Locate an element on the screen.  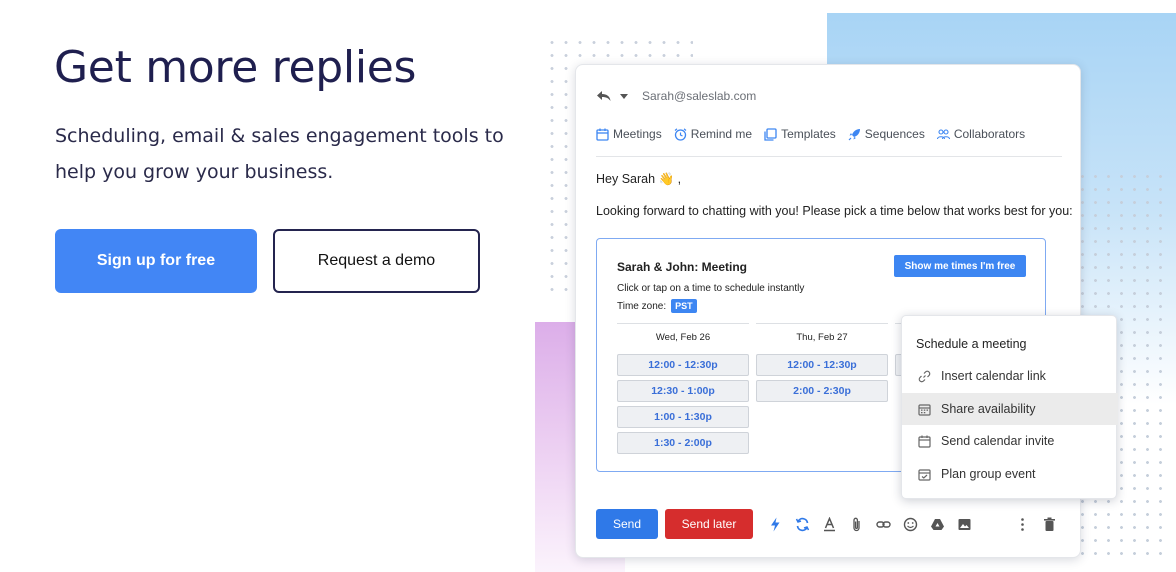
menu-item-label: Insert calendar link is located at coordinates (993, 376).